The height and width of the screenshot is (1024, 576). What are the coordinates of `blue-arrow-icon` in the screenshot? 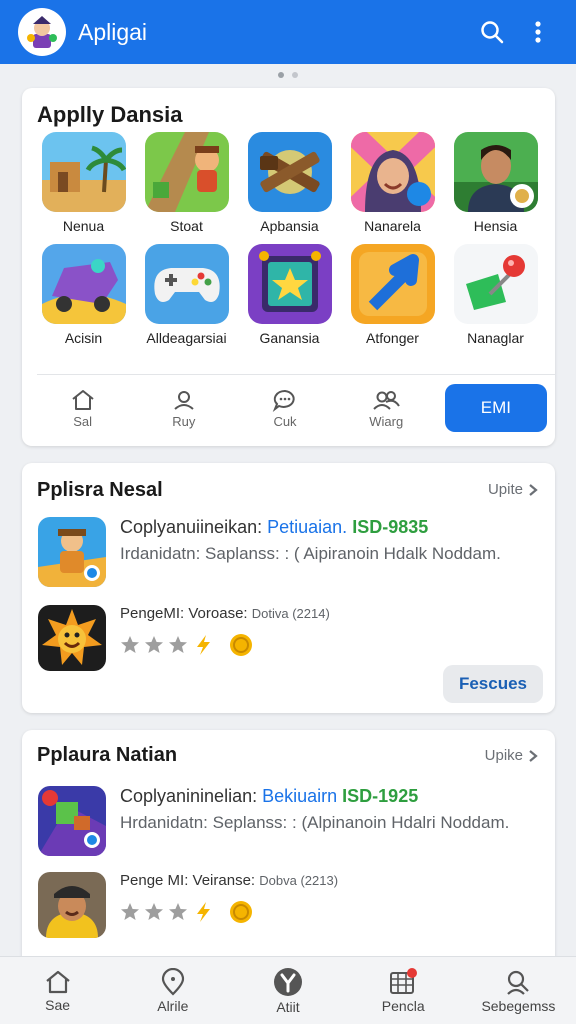 It's located at (392, 284).